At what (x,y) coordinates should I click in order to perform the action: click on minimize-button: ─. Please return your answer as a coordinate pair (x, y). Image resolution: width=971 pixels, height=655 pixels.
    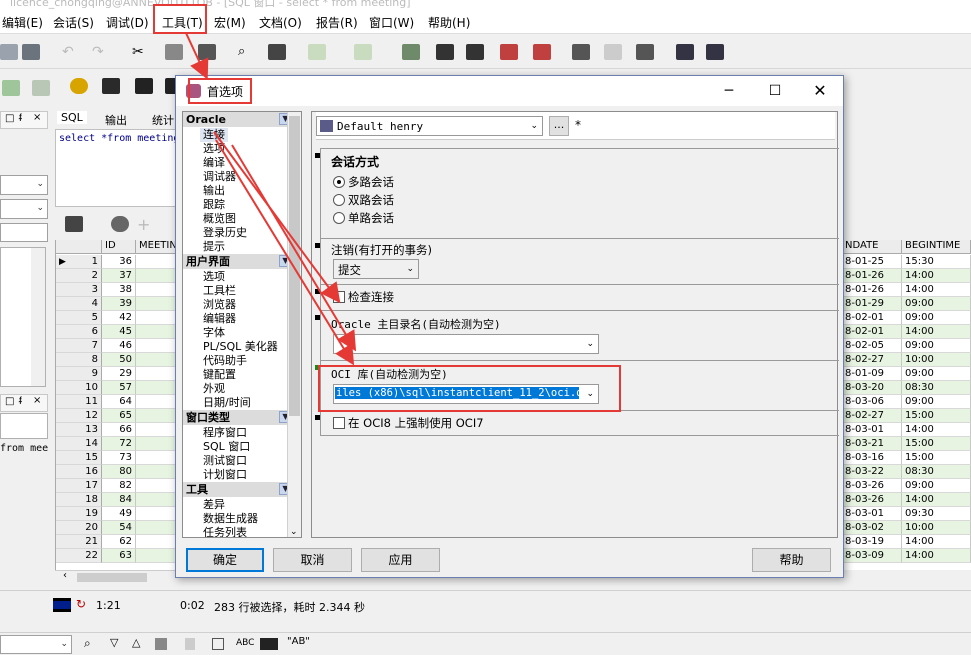
    Looking at the image, I should click on (729, 91).